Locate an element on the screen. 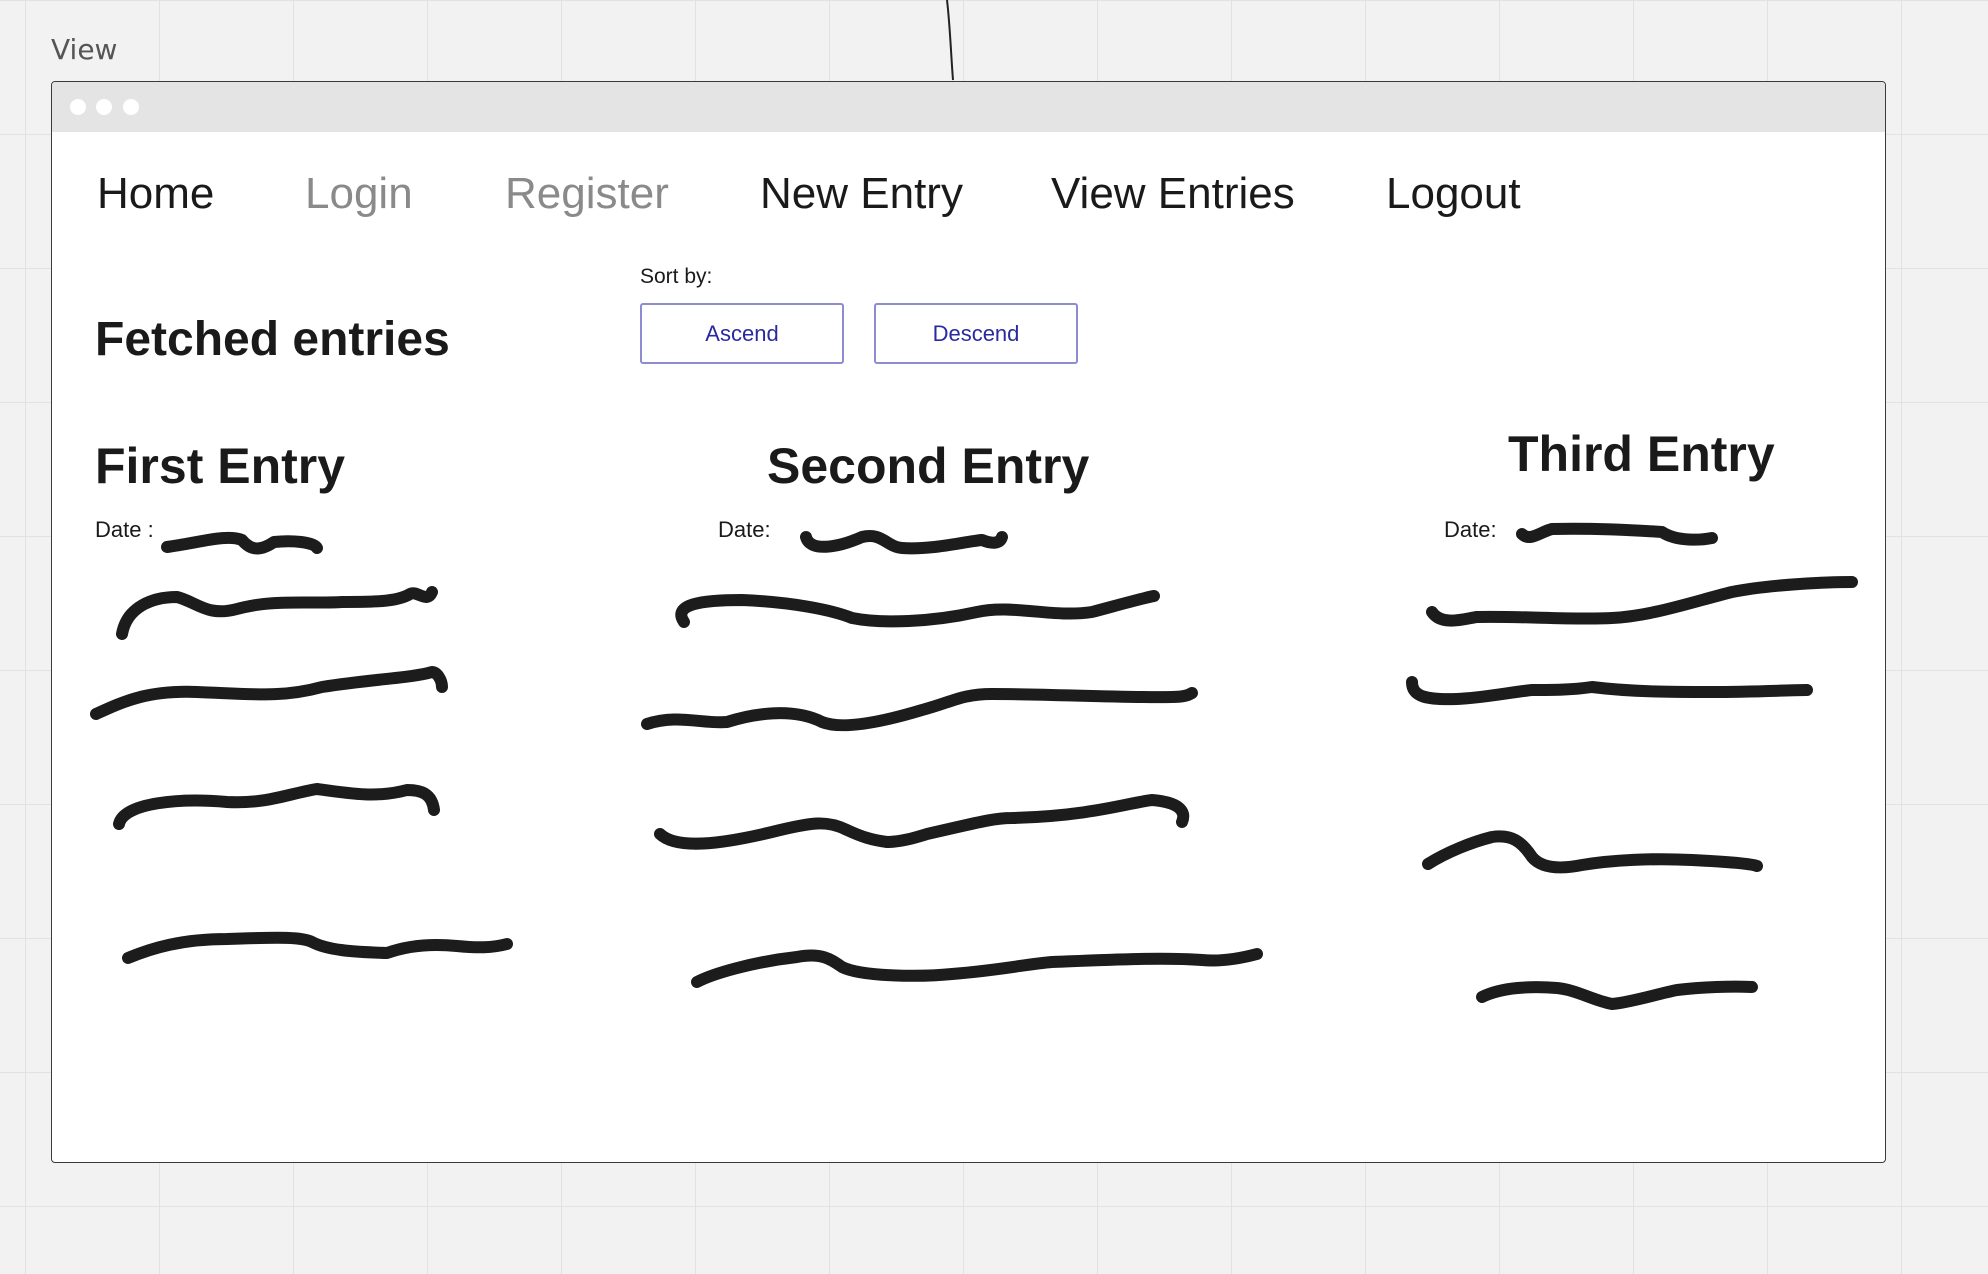 Image resolution: width=1988 pixels, height=1274 pixels. entry-title: Second Entry is located at coordinates (928, 466).